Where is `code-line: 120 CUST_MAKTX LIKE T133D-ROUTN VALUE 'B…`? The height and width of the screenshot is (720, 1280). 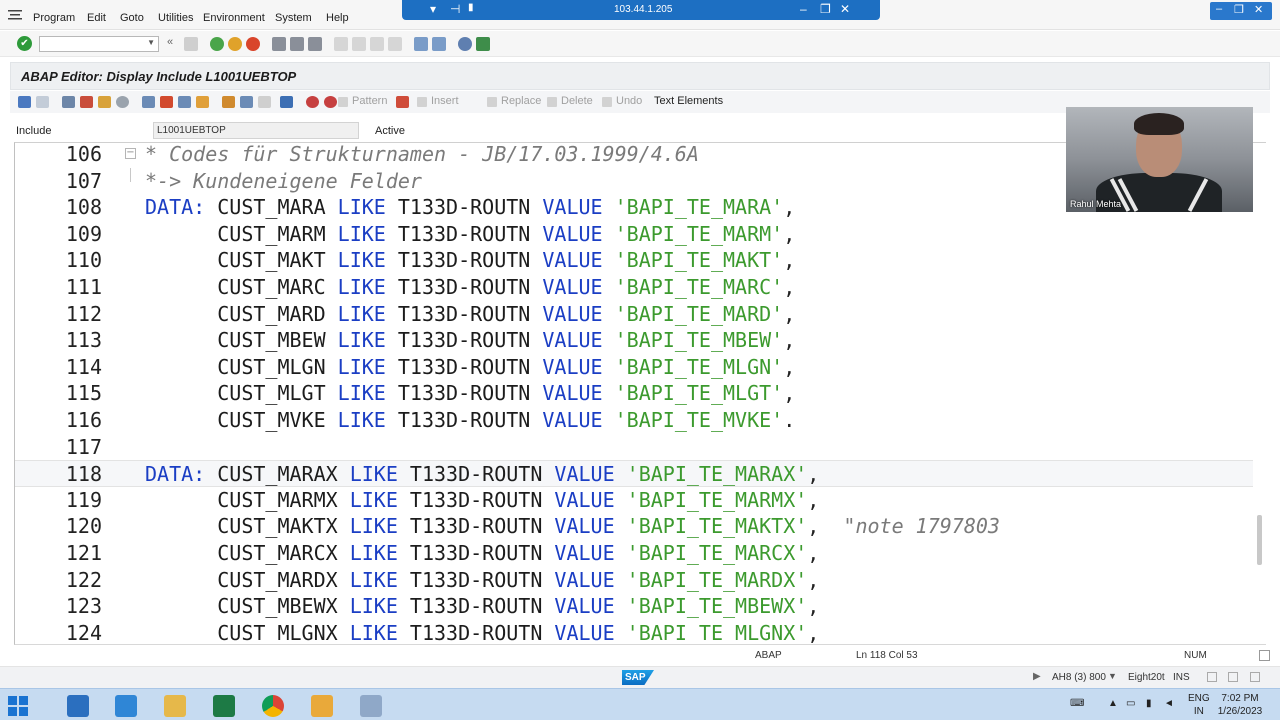
code-line: 120 CUST_MAKTX LIKE T133D-ROUTN VALUE 'B… is located at coordinates (634, 526).